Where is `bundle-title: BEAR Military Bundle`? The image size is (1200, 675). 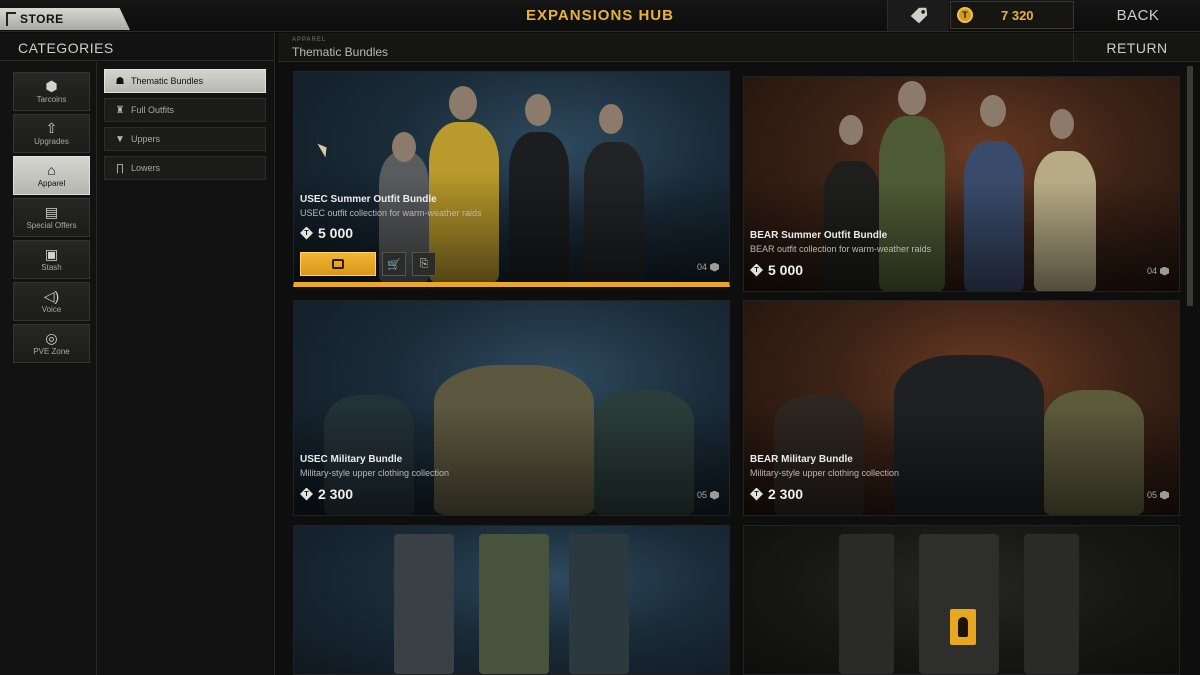
bundle-title: BEAR Military Bundle is located at coordinates (801, 459).